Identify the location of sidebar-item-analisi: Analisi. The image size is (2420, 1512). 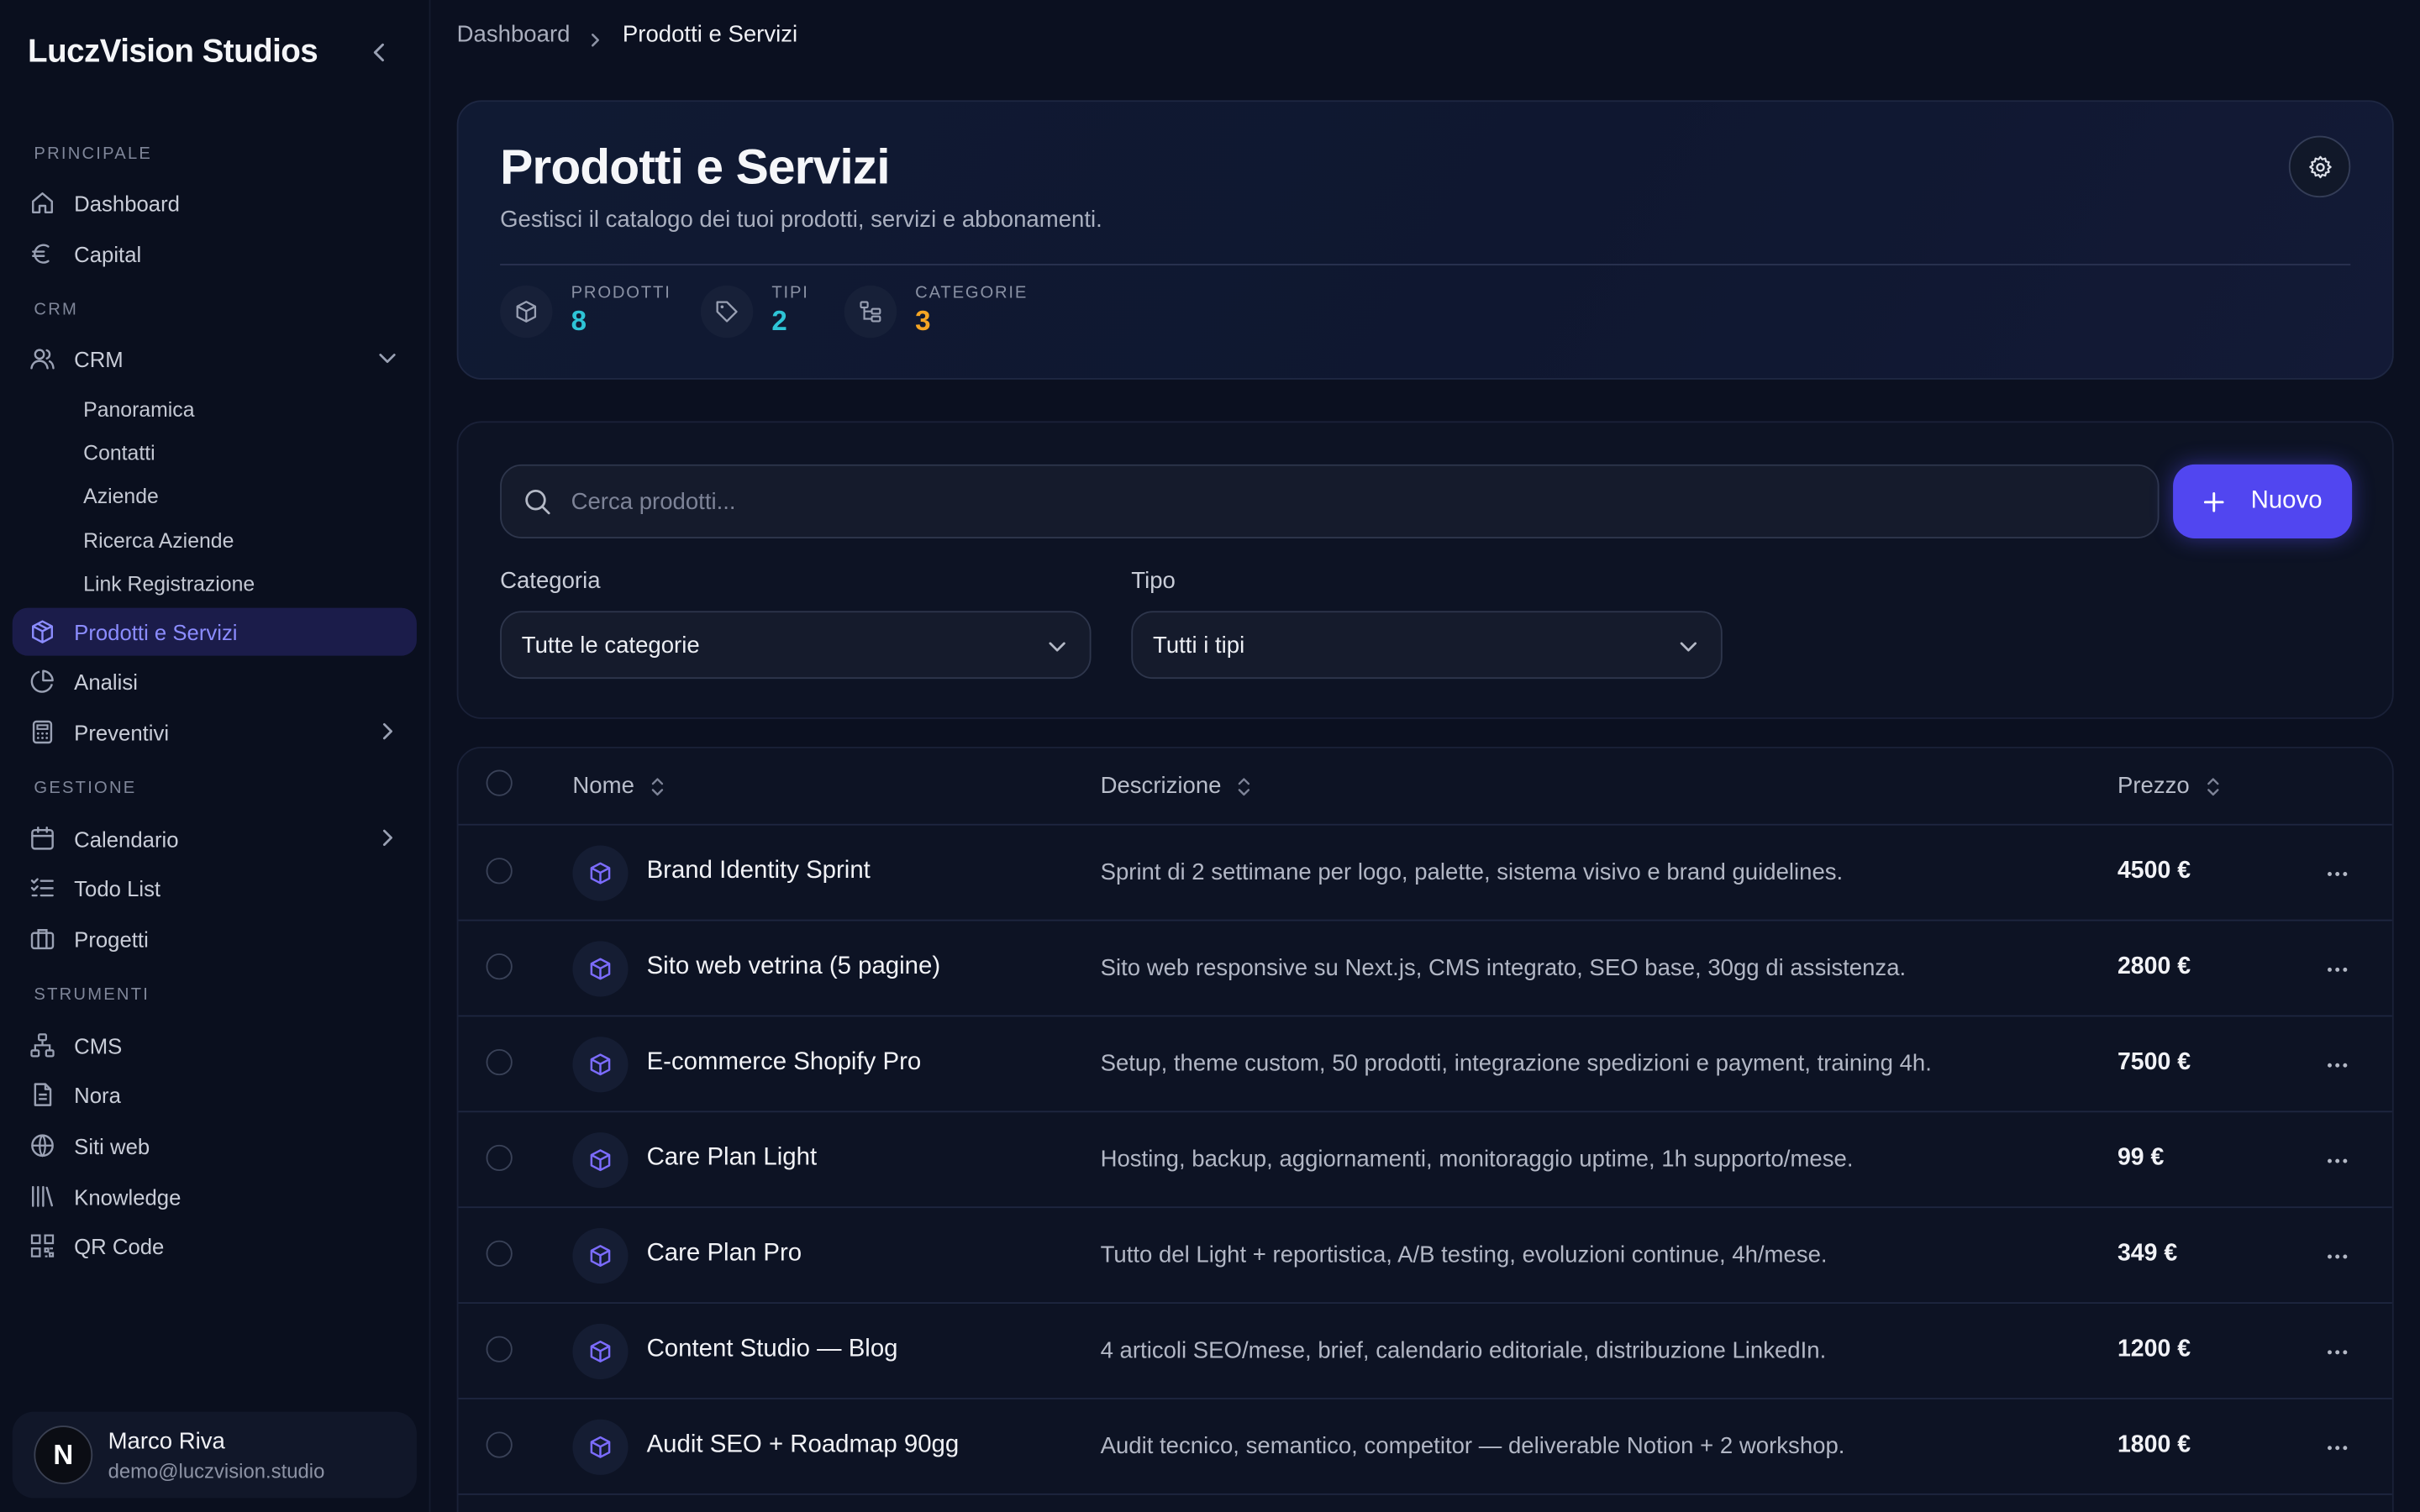
(215, 681).